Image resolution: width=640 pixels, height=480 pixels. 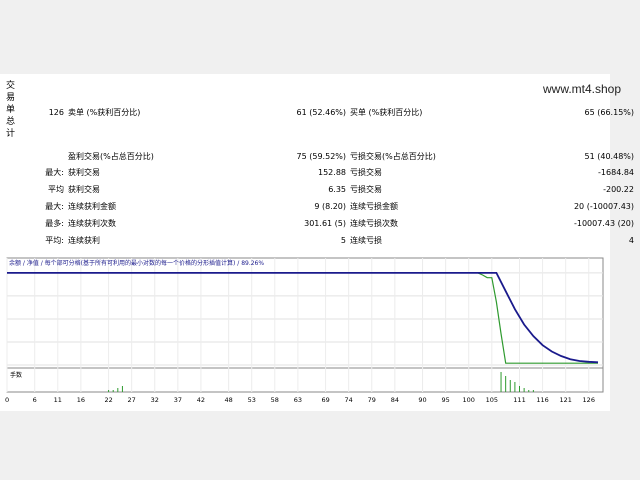 I want to click on side-tab-char: 单, so click(x=10, y=110).